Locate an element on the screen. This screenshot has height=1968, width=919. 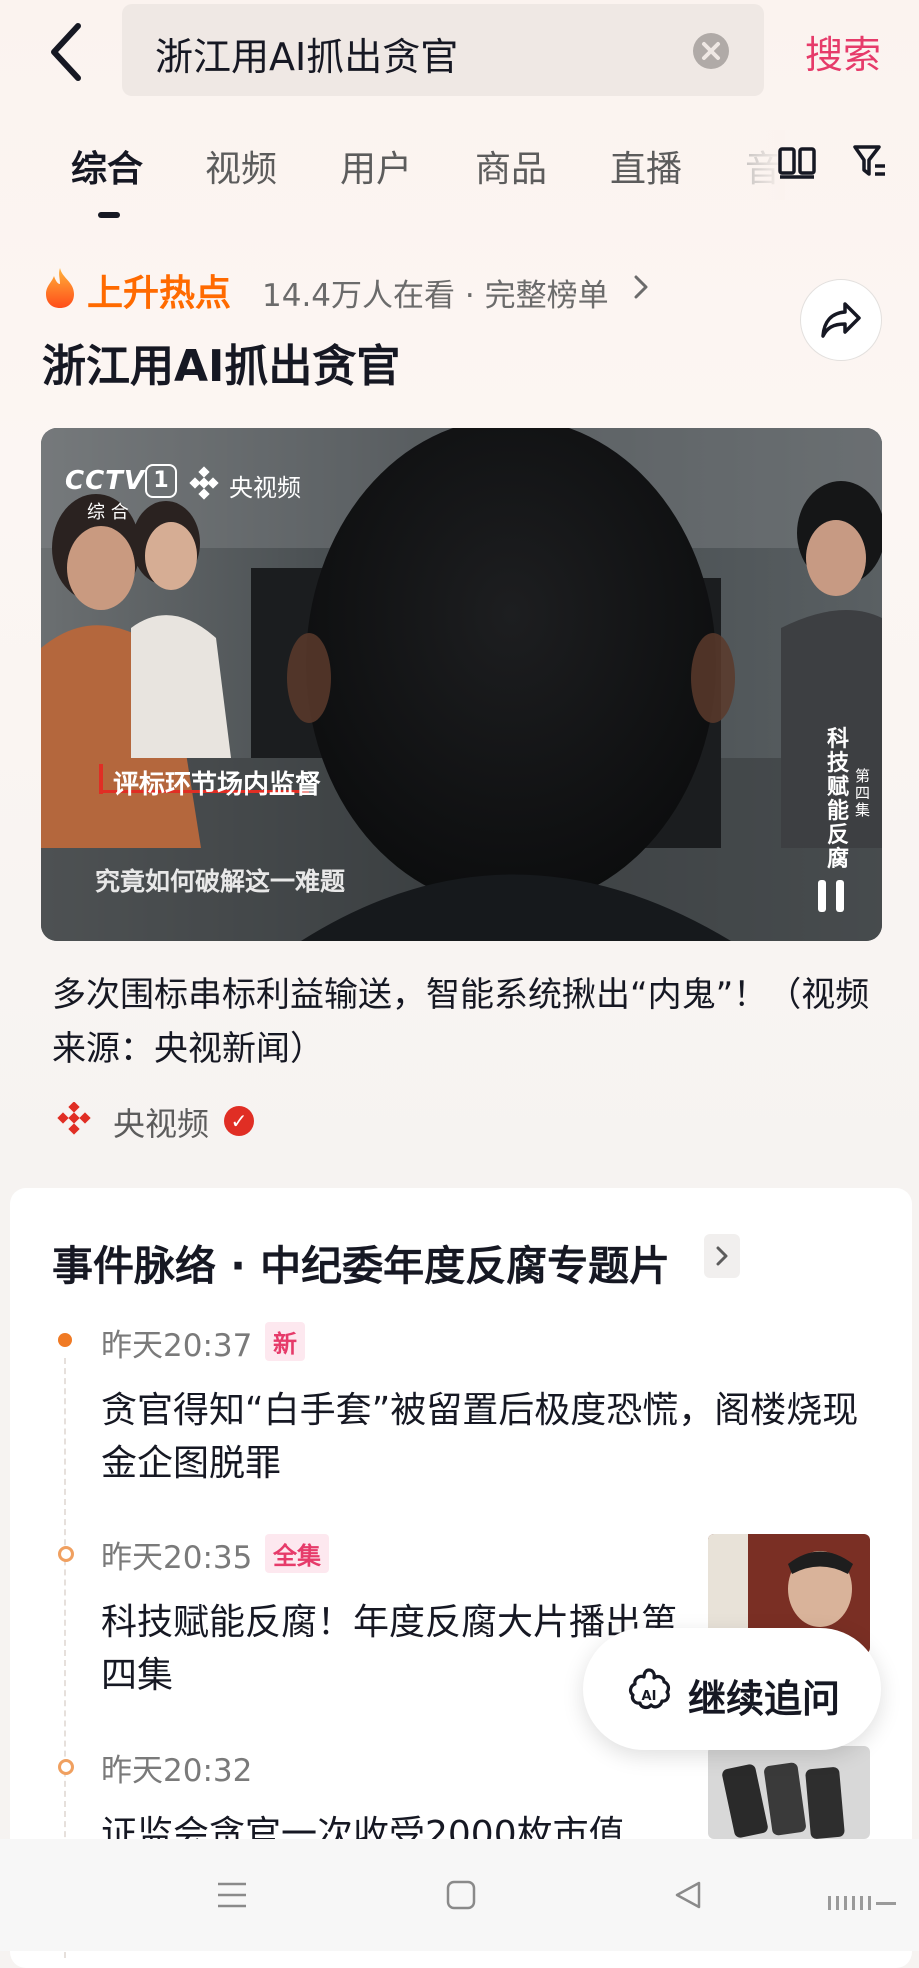
yangshipin-logo-icon is located at coordinates (204, 483).